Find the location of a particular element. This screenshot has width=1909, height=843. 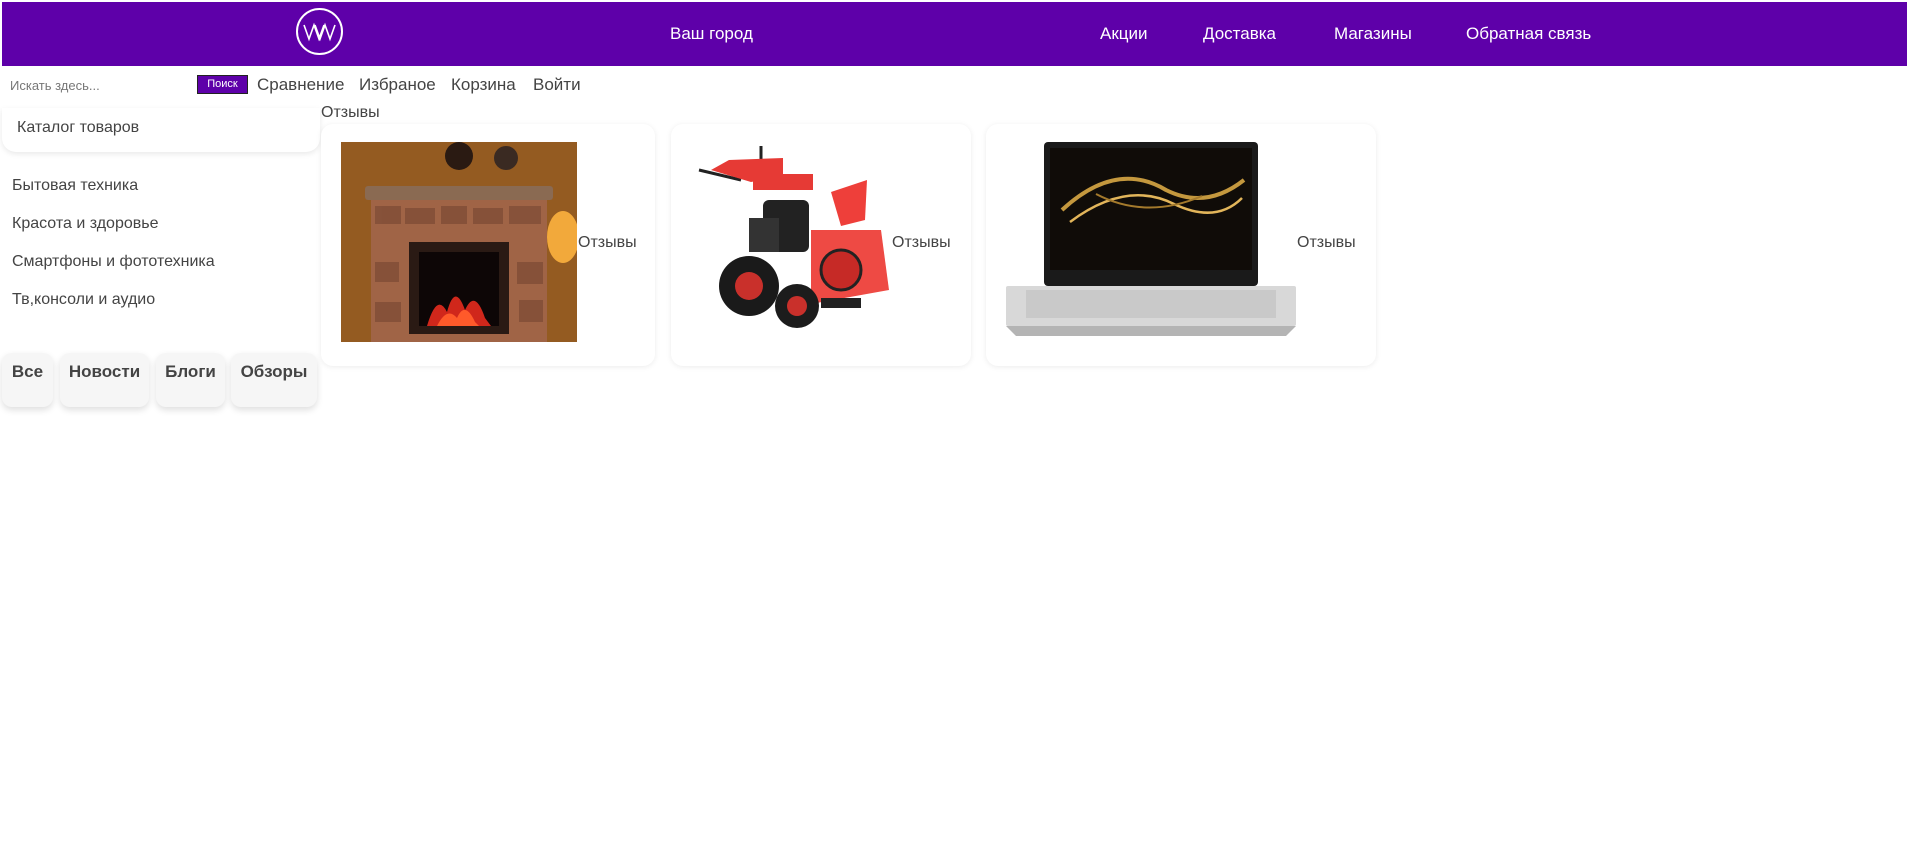

search-input is located at coordinates (100, 85).